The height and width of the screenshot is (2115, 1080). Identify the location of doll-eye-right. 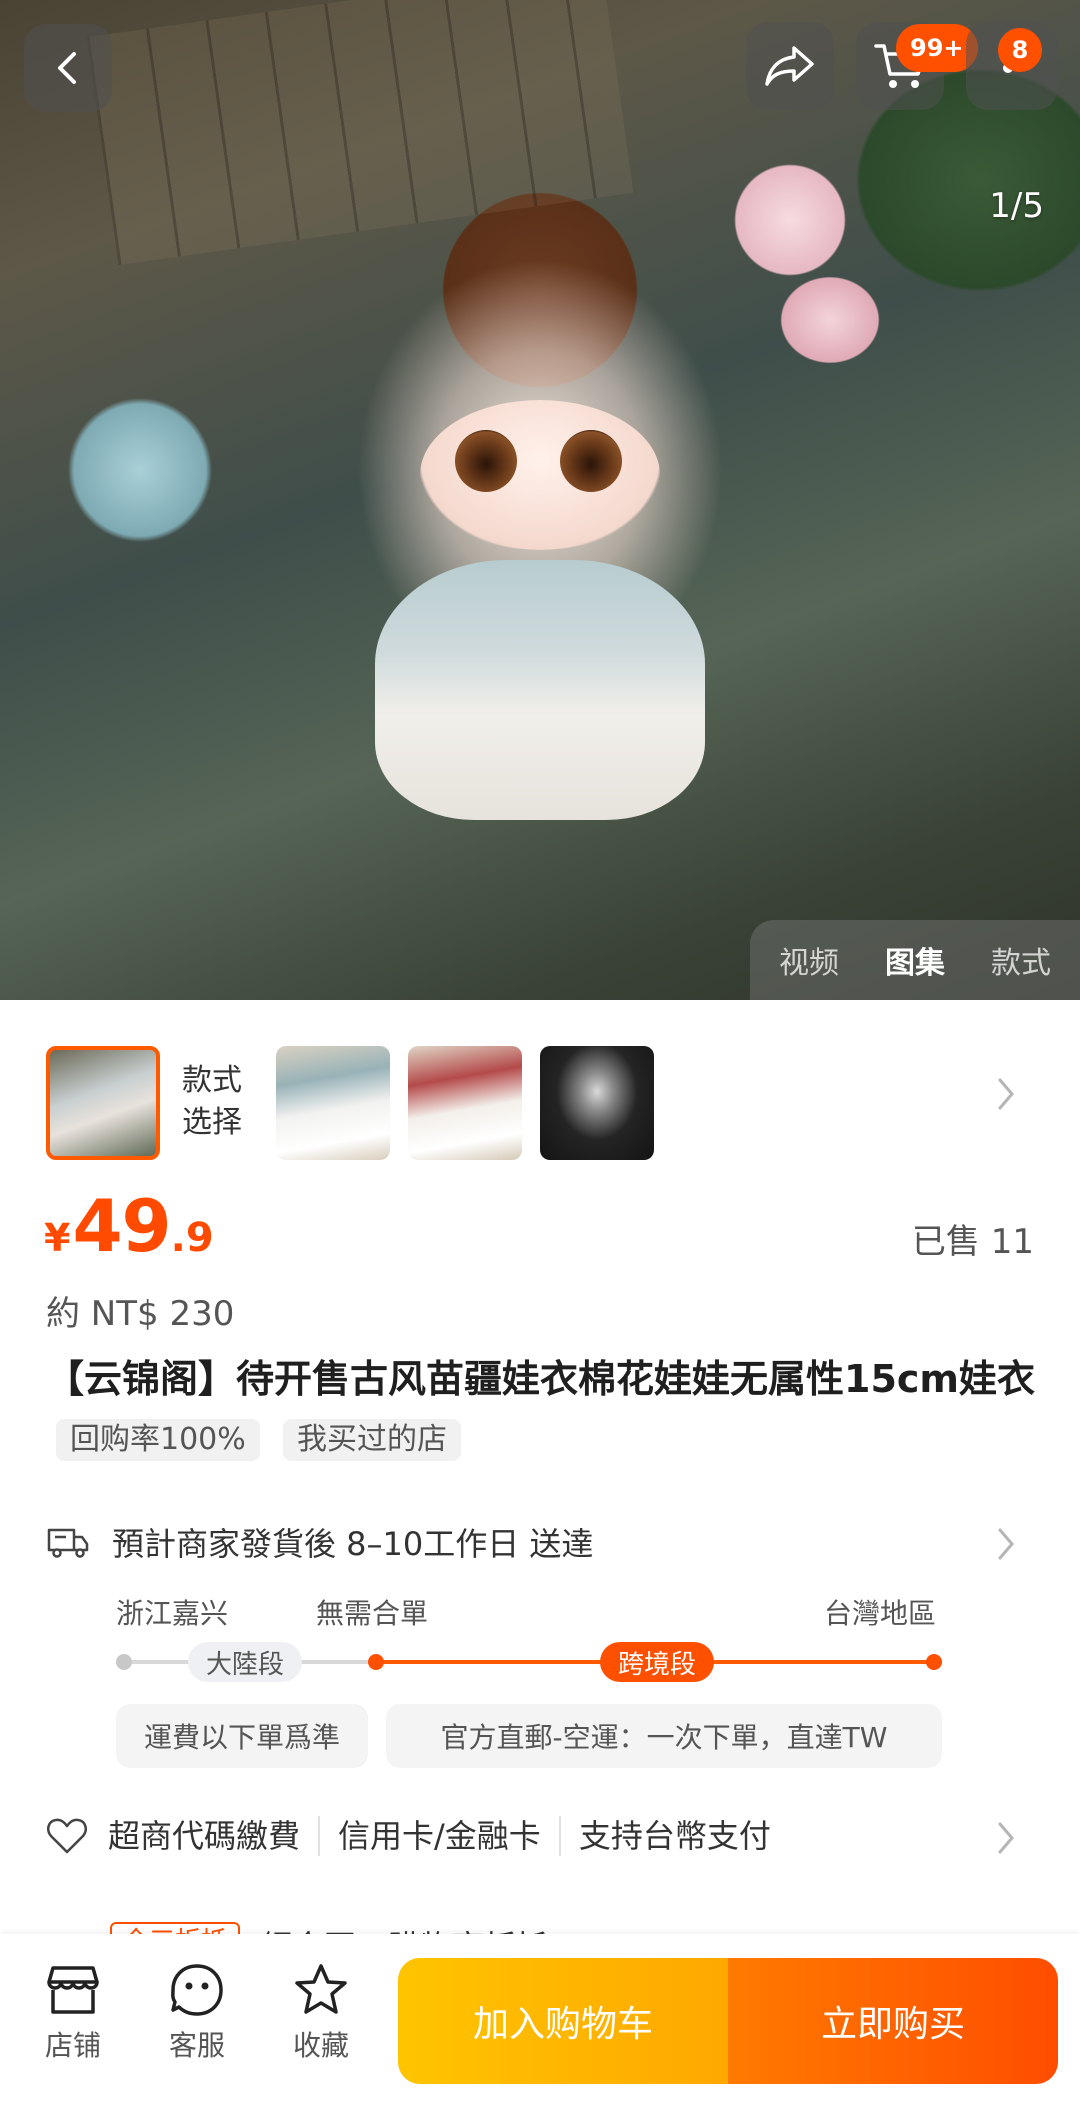
(591, 461).